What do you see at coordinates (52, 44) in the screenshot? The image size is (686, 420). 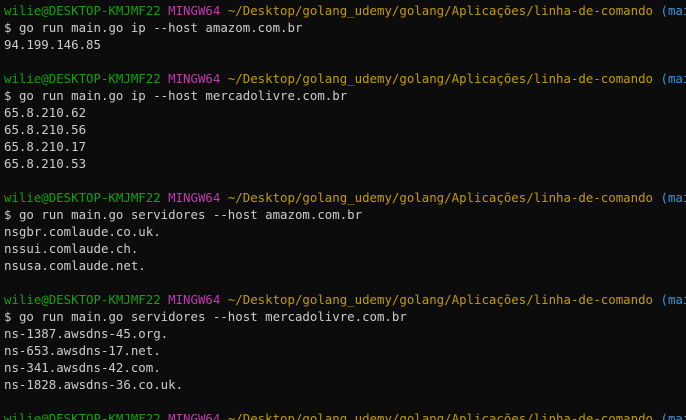 I see `output-line: 94.199.146.85` at bounding box center [52, 44].